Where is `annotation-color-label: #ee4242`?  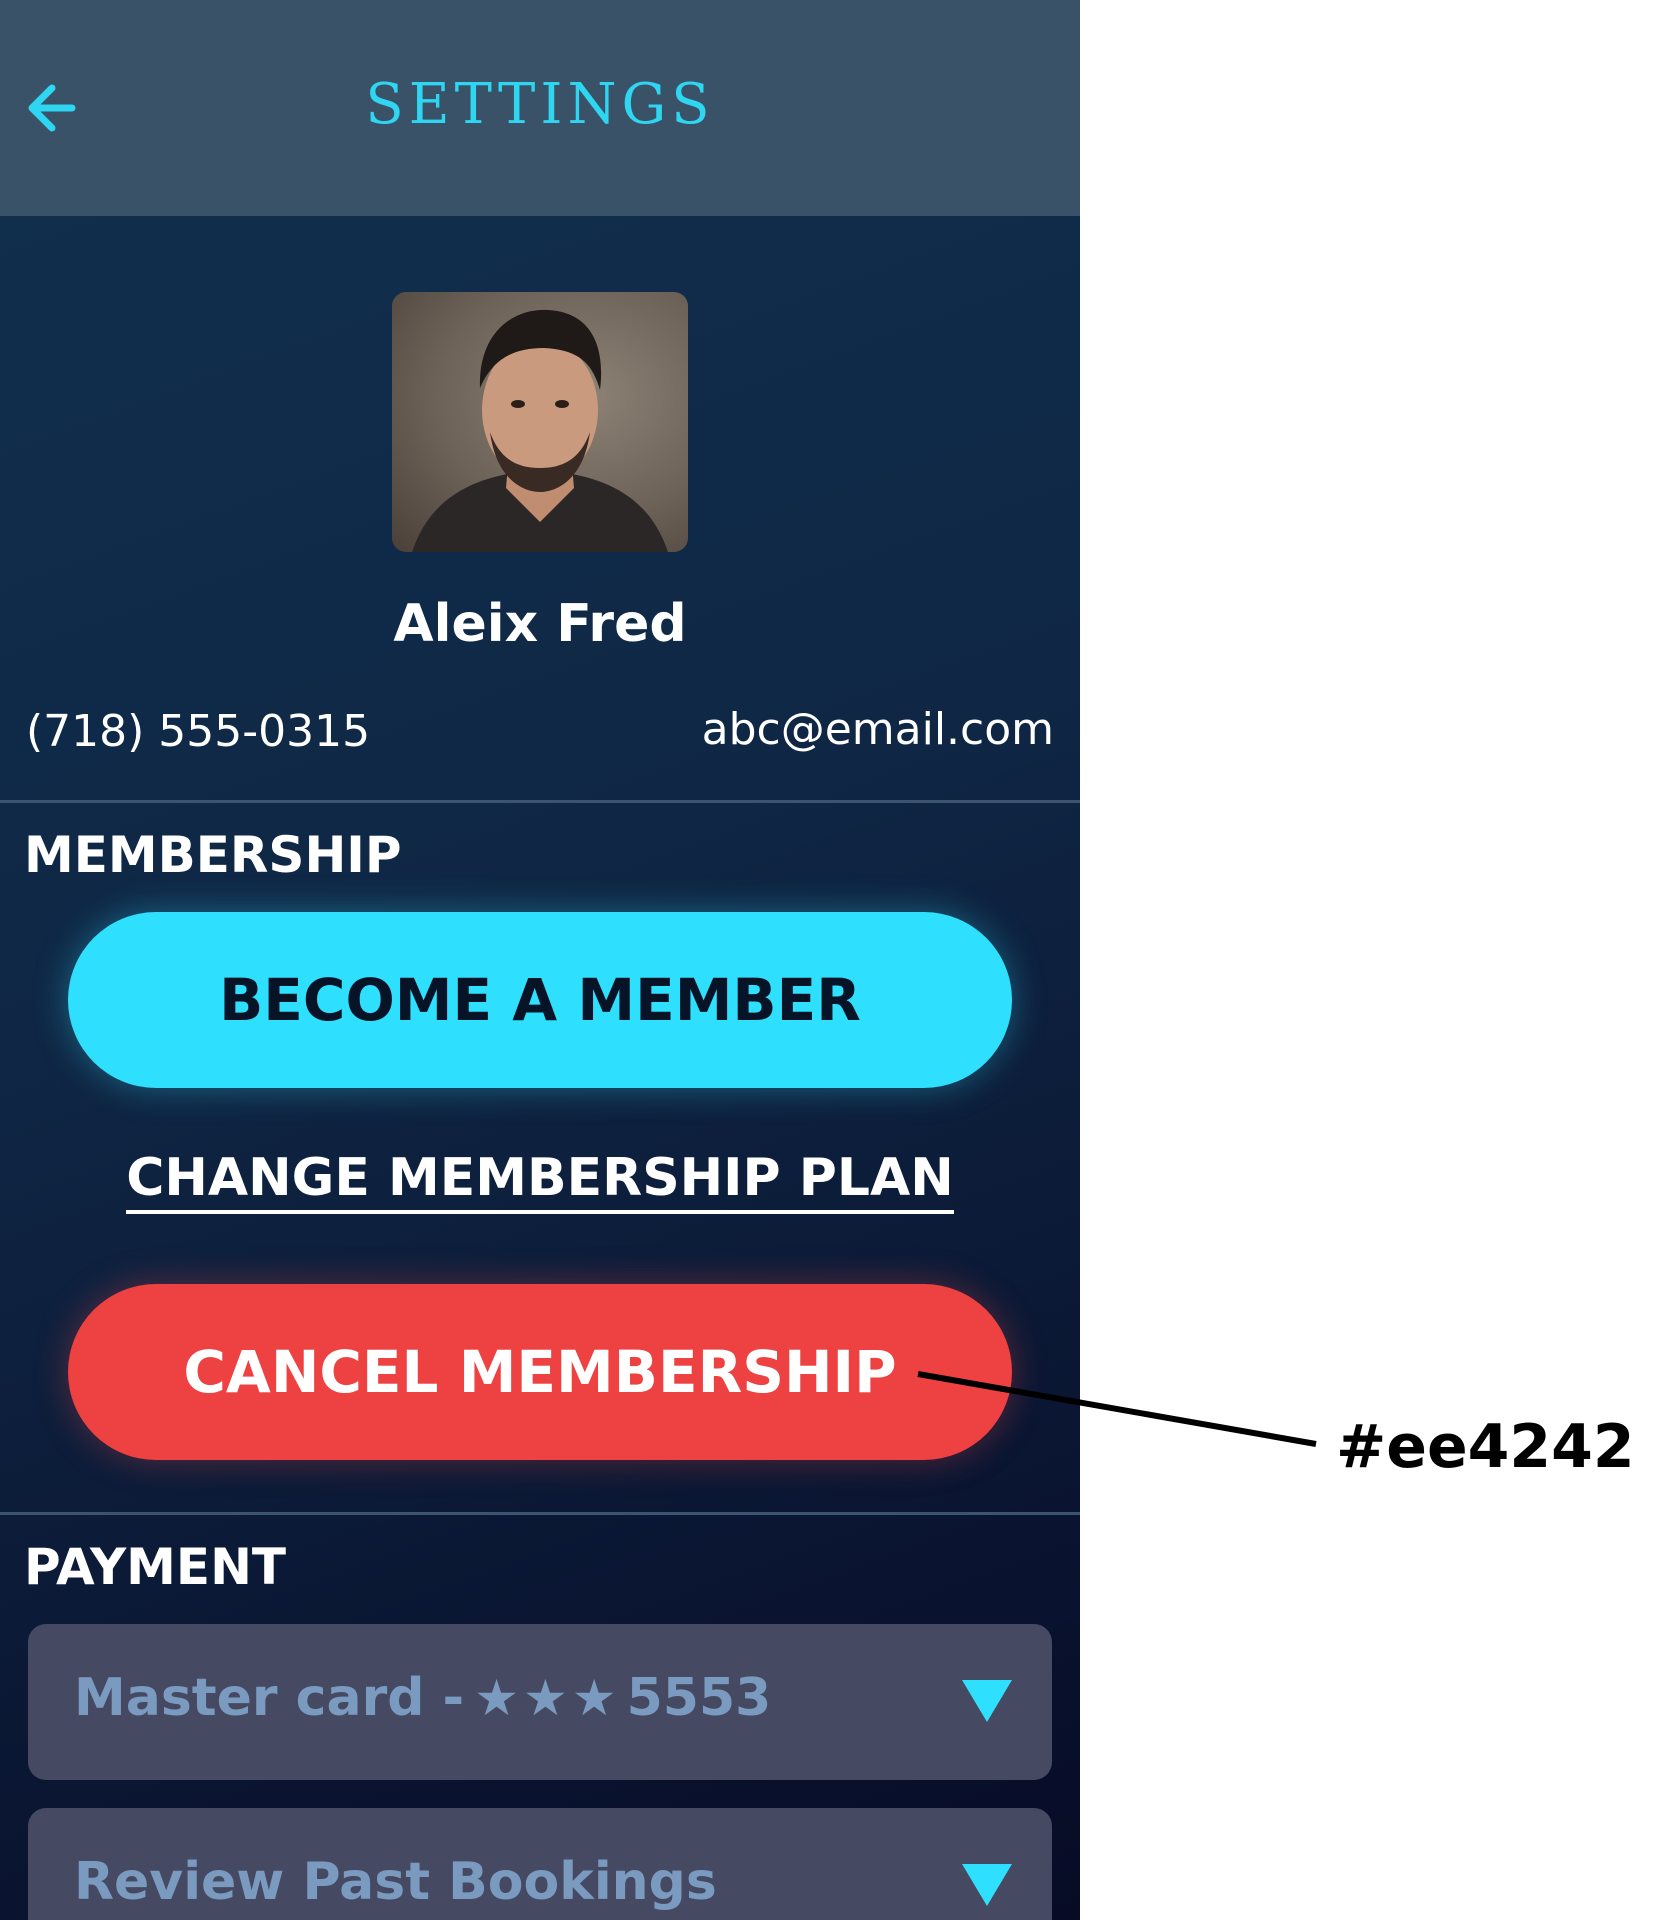 annotation-color-label: #ee4242 is located at coordinates (1485, 1447).